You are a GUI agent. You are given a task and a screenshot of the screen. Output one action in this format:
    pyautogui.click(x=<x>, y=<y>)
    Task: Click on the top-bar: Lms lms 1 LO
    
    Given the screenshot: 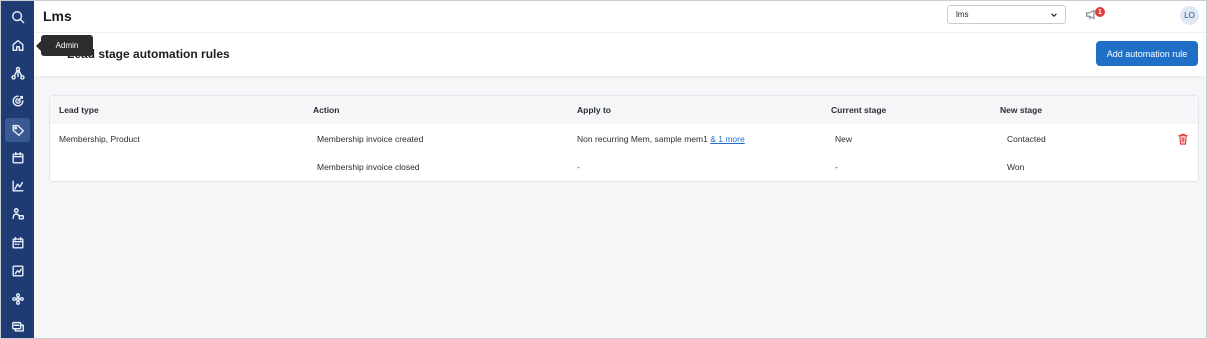 What is the action you would take?
    pyautogui.click(x=620, y=17)
    